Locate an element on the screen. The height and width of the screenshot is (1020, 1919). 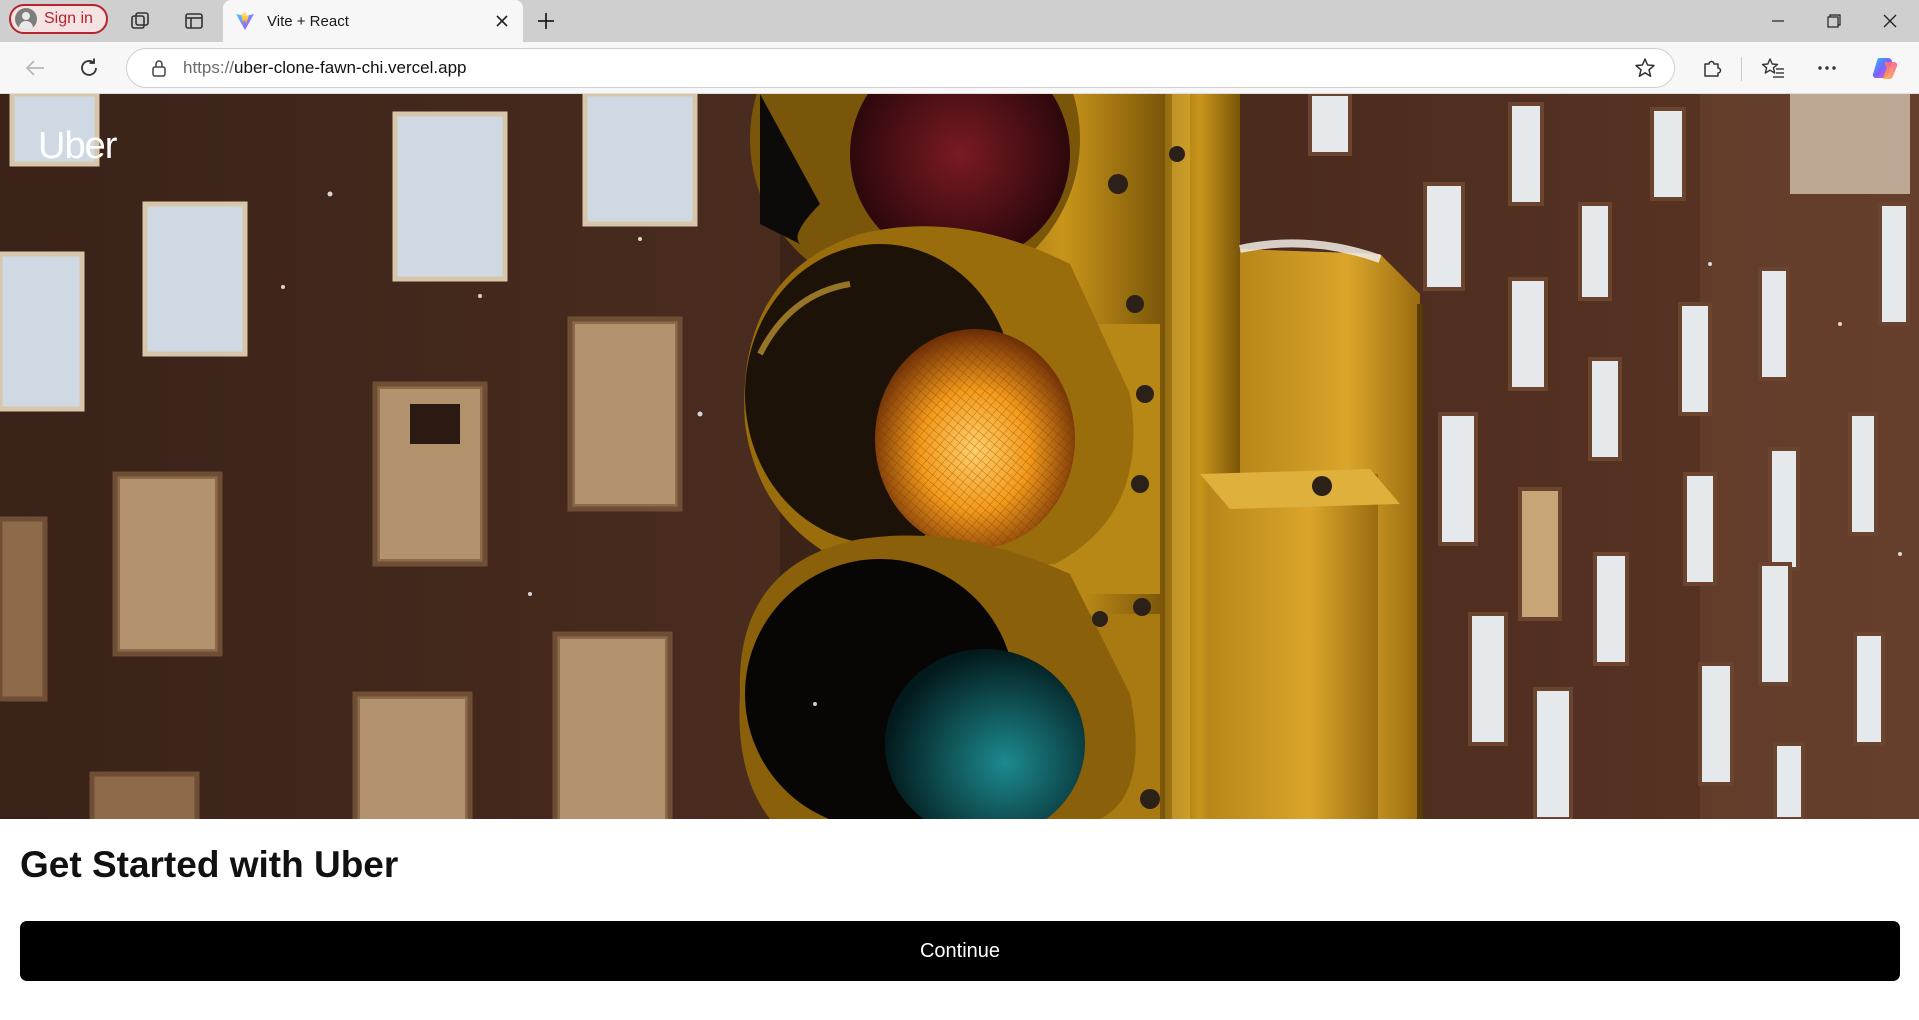
reload-icon is located at coordinates (89, 68).